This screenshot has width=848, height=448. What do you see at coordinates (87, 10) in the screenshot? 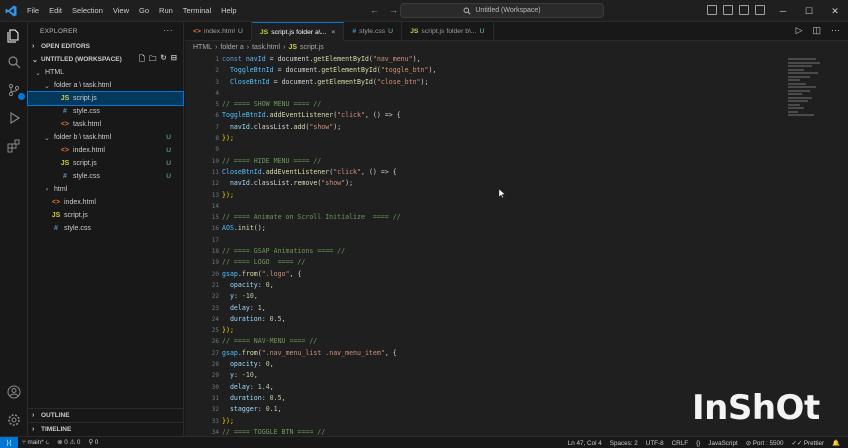
I see `menu-item-selection: Selection` at bounding box center [87, 10].